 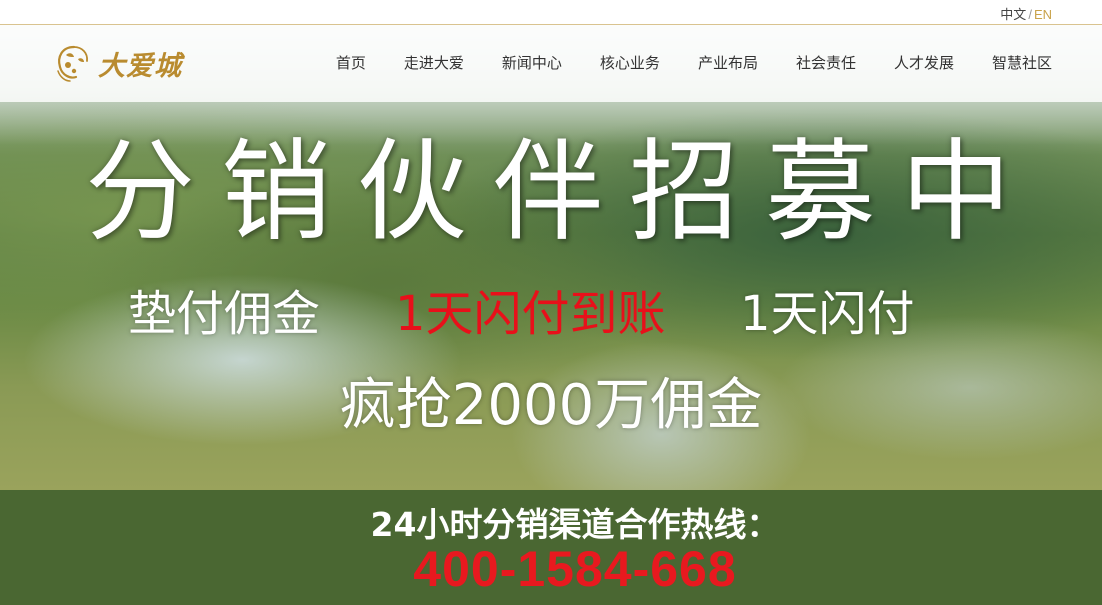 I want to click on nav-item-news: 新闻中心, so click(x=532, y=62).